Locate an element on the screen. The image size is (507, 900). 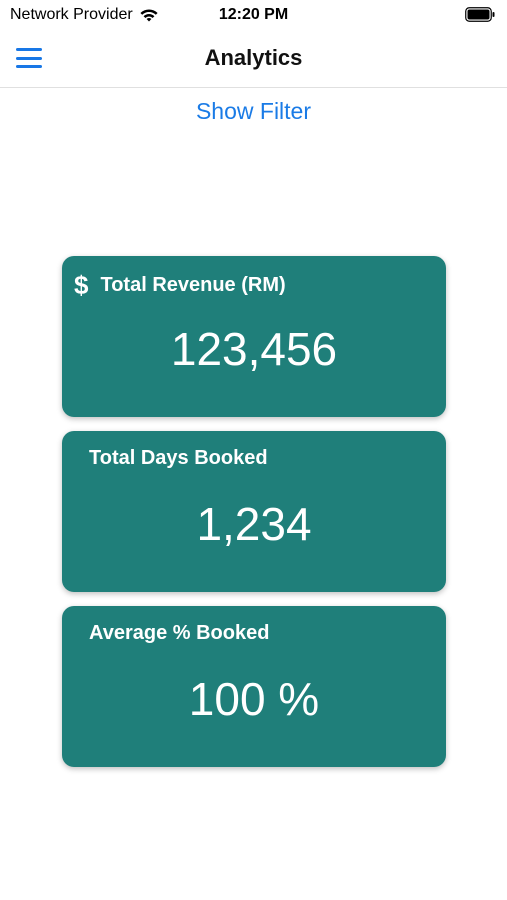
card-title-label: Average % Booked is located at coordinates (179, 633).